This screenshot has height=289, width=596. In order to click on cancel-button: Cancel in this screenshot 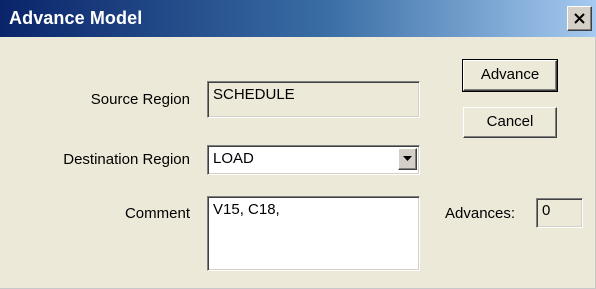, I will do `click(510, 122)`.